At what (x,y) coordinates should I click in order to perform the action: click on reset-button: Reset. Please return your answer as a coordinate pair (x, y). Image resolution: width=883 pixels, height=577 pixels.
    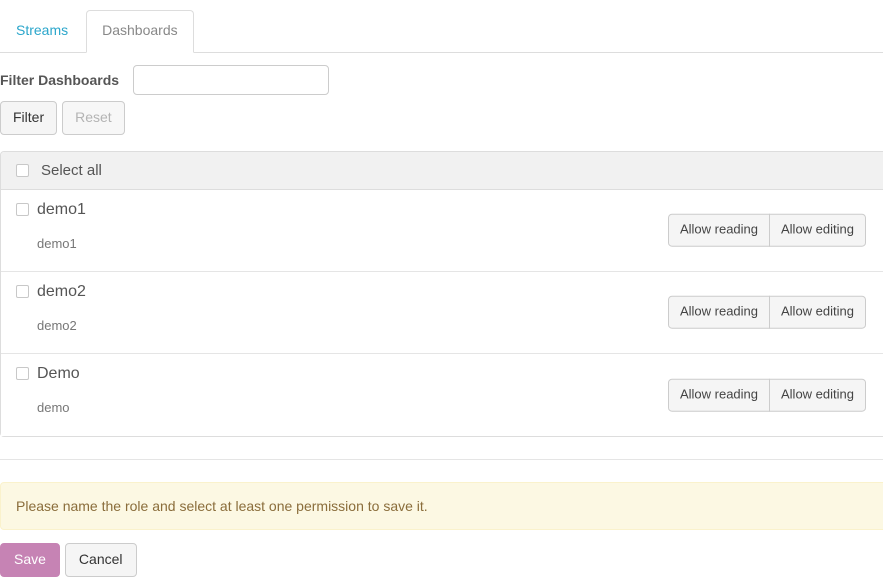
    Looking at the image, I should click on (93, 118).